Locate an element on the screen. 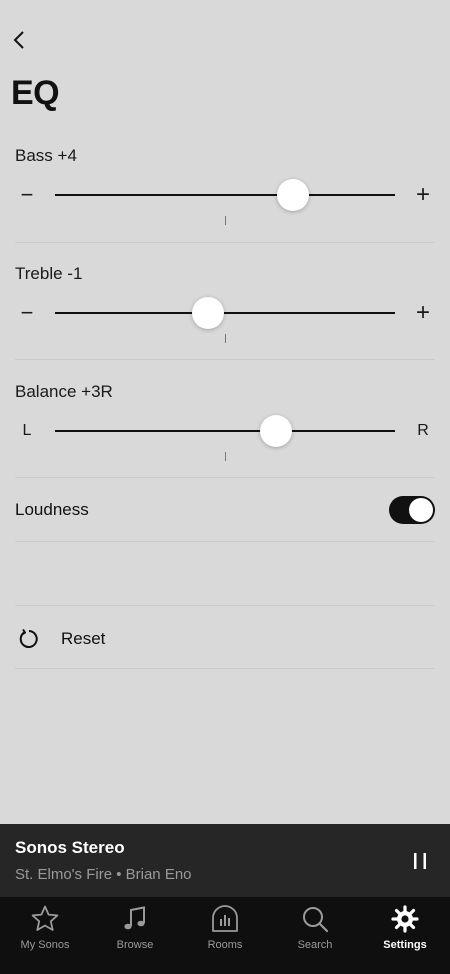 The width and height of the screenshot is (450, 974). left-channel-text: L is located at coordinates (27, 430).